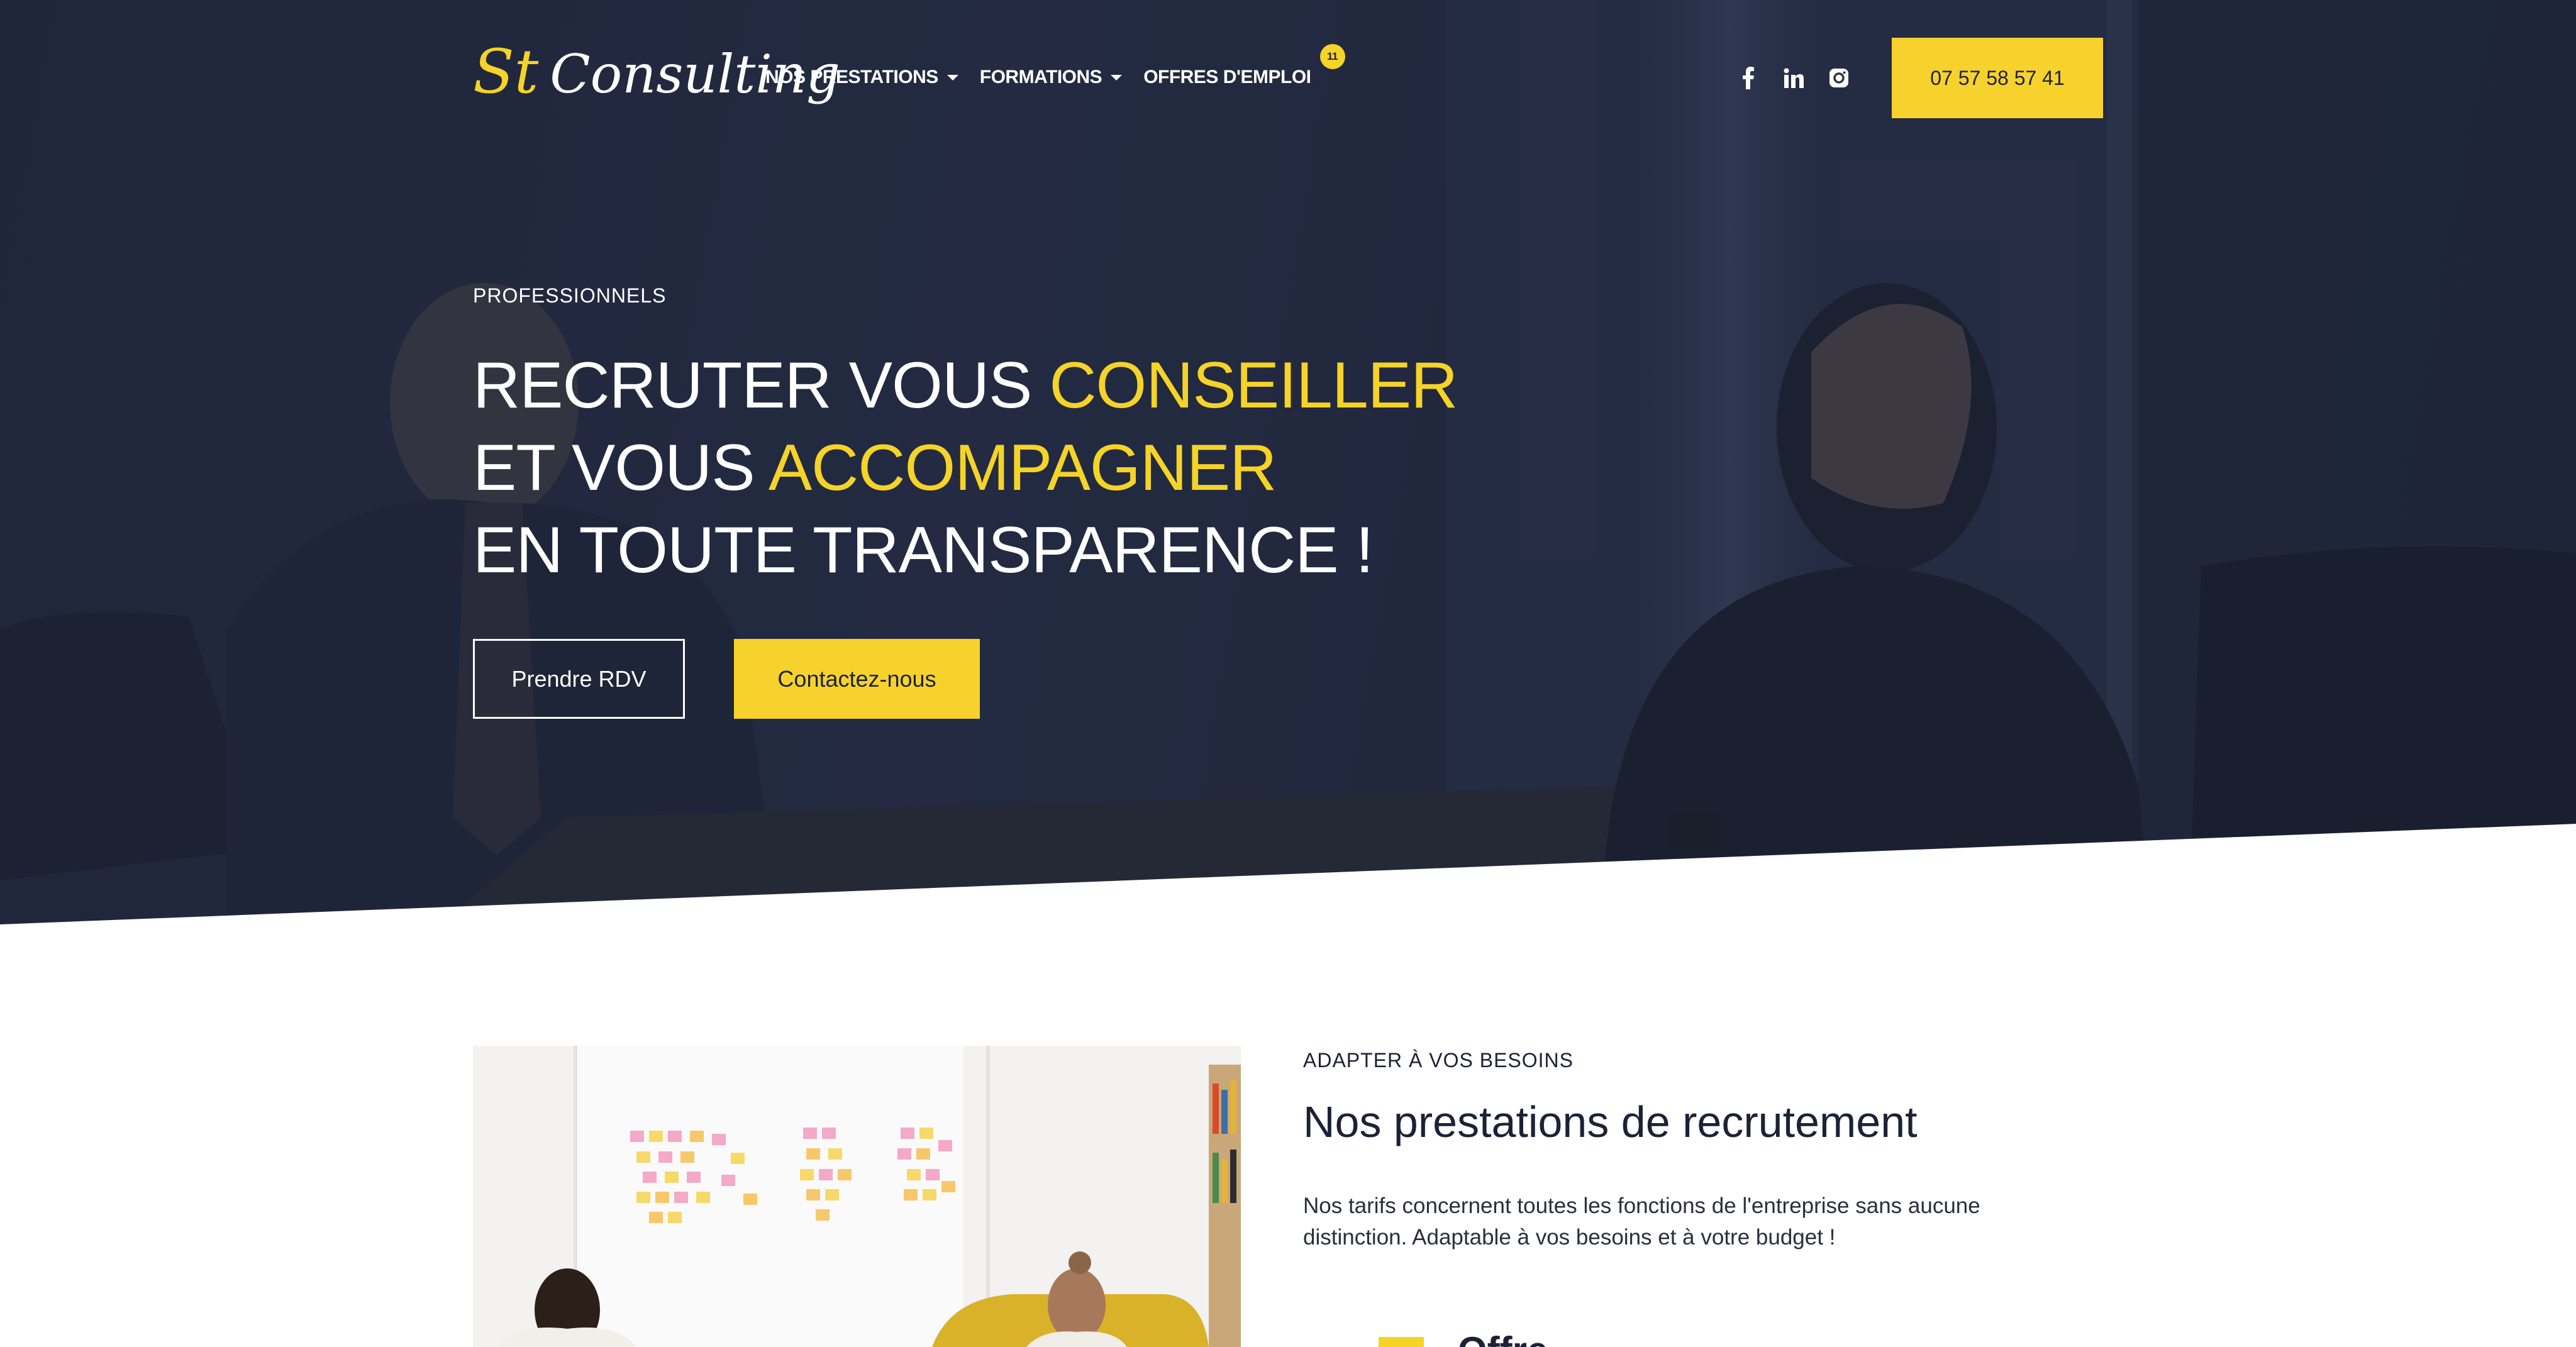  I want to click on instagram-icon, so click(1839, 78).